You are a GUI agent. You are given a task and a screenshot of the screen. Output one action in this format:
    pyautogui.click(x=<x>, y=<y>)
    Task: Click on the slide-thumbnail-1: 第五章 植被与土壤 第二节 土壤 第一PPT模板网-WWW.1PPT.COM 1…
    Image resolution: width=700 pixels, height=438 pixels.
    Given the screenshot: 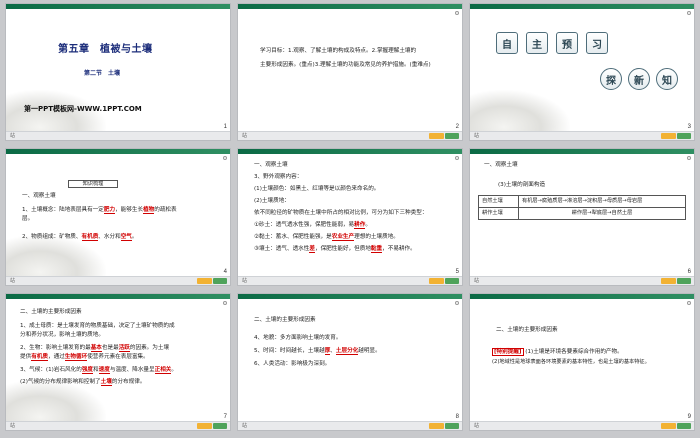 What is the action you would take?
    pyautogui.click(x=118, y=72)
    